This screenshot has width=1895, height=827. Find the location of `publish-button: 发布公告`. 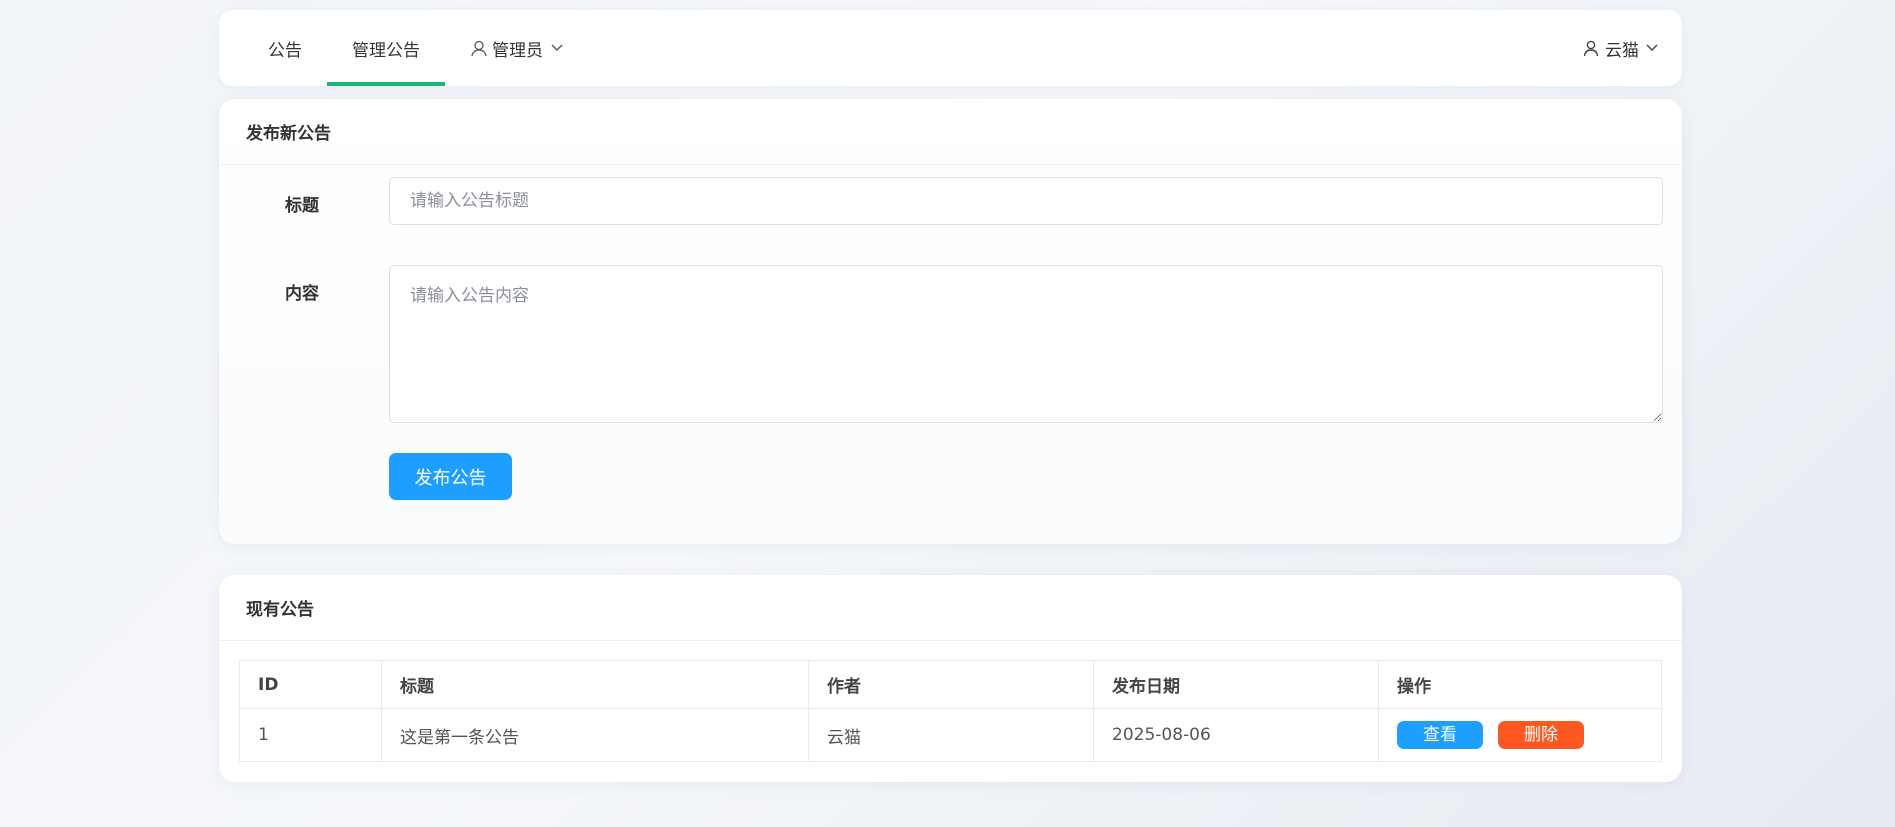

publish-button: 发布公告 is located at coordinates (450, 476).